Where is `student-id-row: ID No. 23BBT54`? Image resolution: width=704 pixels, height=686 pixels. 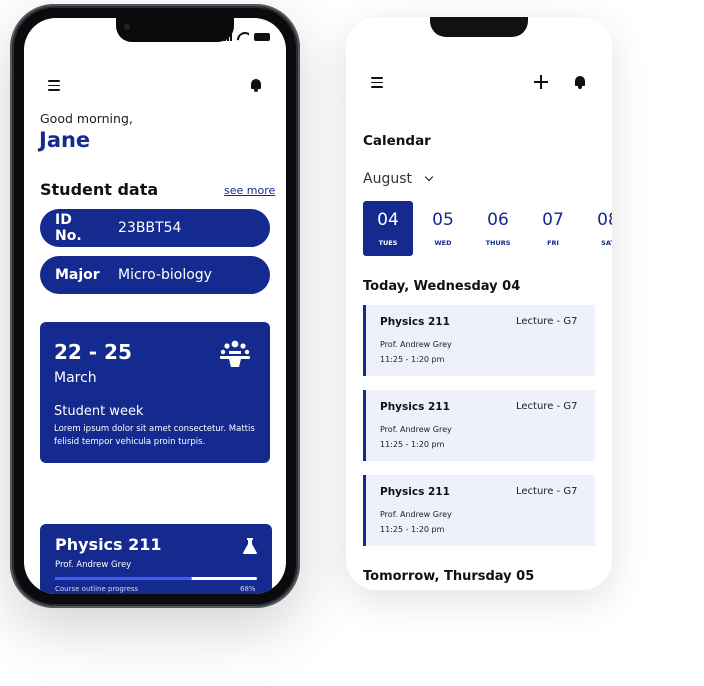
student-id-row: ID No. 23BBT54 is located at coordinates (155, 228).